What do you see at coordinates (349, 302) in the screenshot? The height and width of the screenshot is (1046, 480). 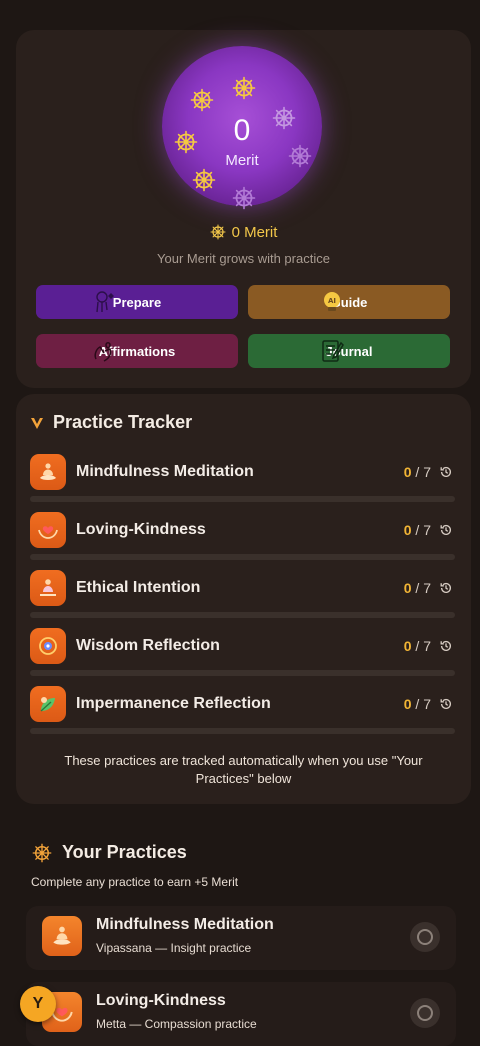 I see `guide-button: AI Guide` at bounding box center [349, 302].